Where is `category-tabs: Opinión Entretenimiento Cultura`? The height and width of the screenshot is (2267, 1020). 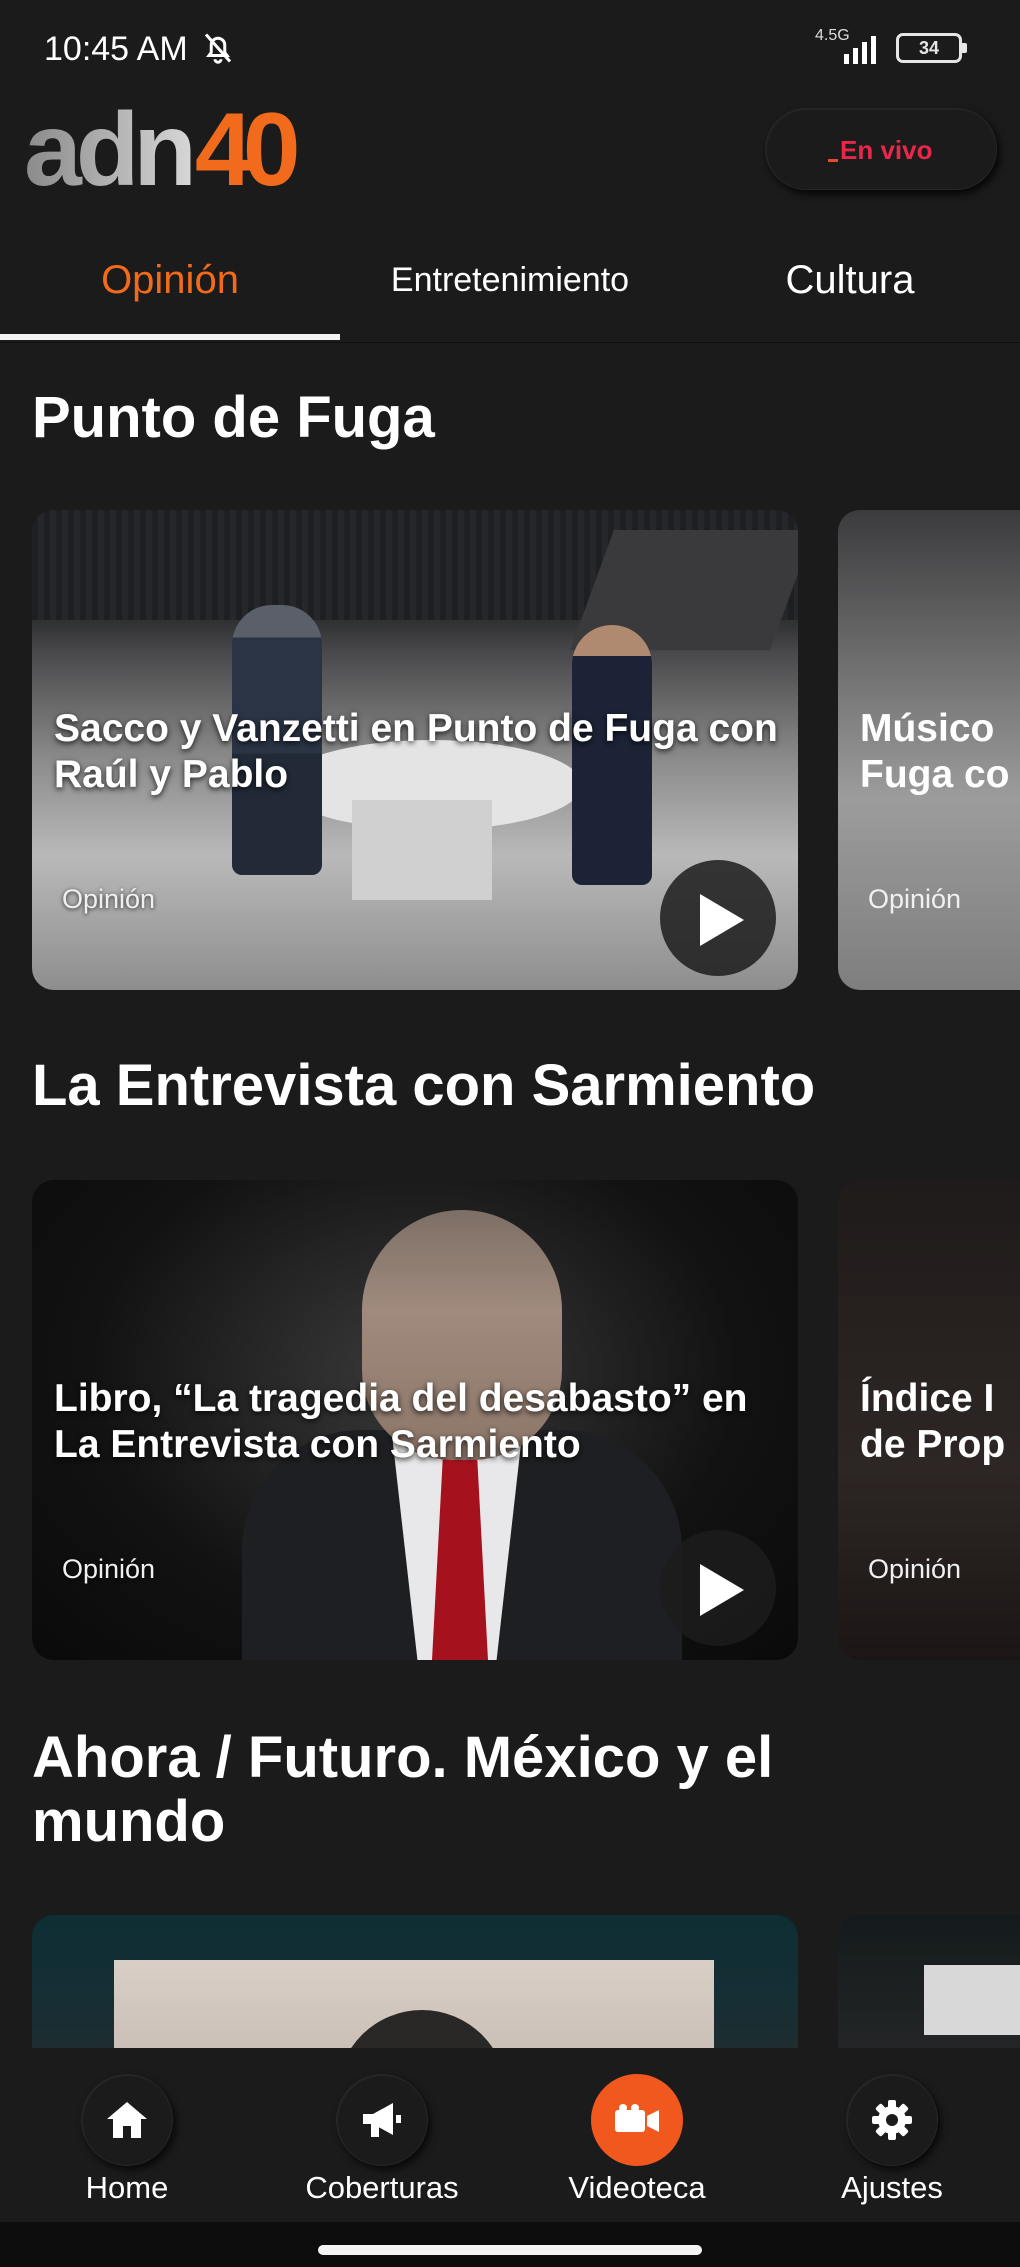
category-tabs: Opinión Entretenimiento Cultura is located at coordinates (510, 280).